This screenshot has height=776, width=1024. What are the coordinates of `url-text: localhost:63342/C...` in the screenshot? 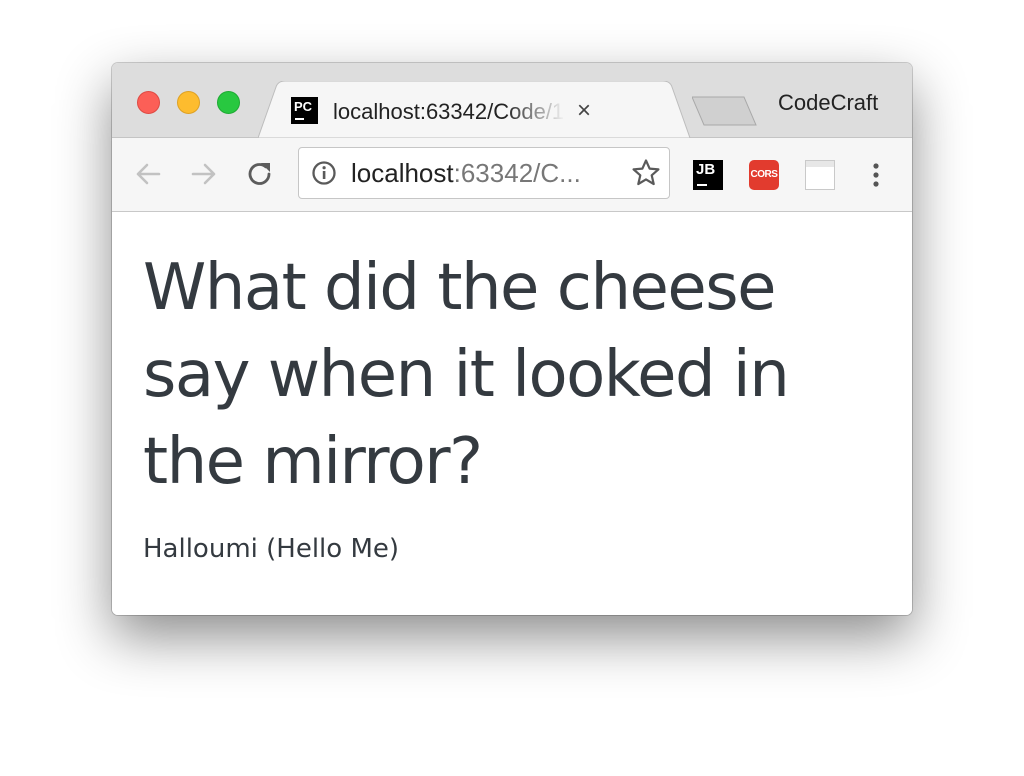 It's located at (466, 173).